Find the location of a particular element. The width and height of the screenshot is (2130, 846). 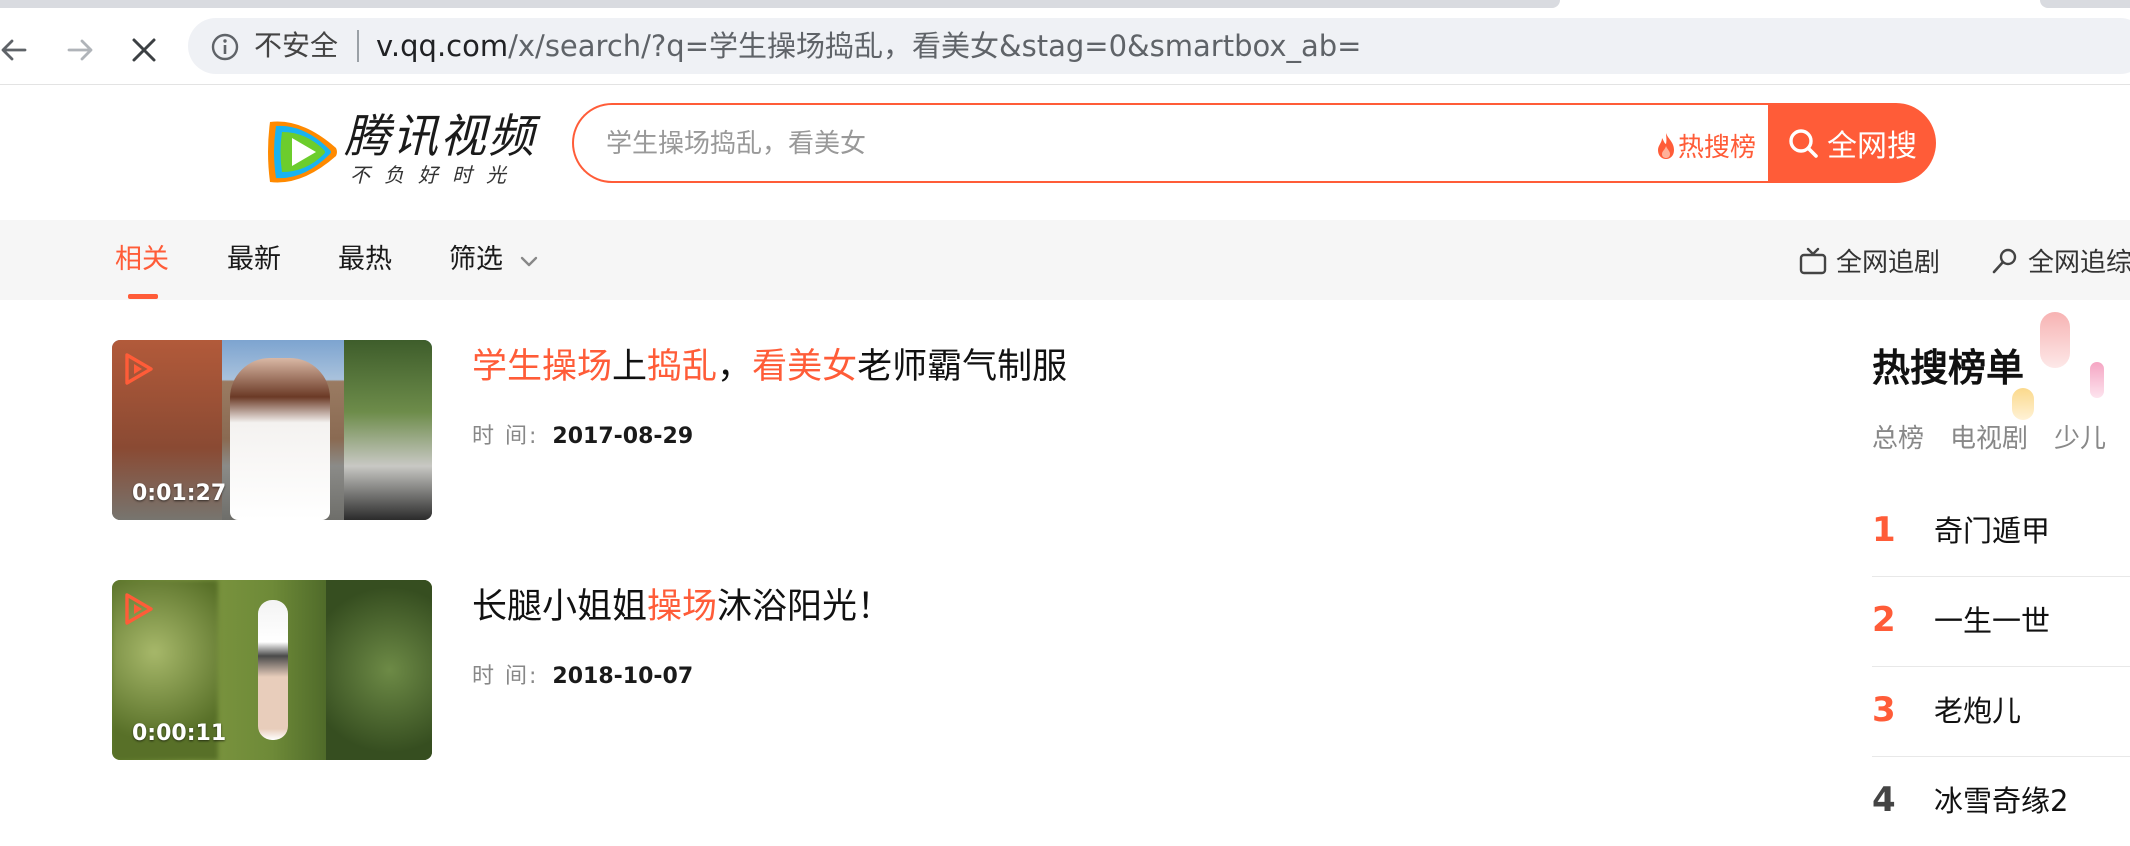

flame-icon is located at coordinates (1666, 145).